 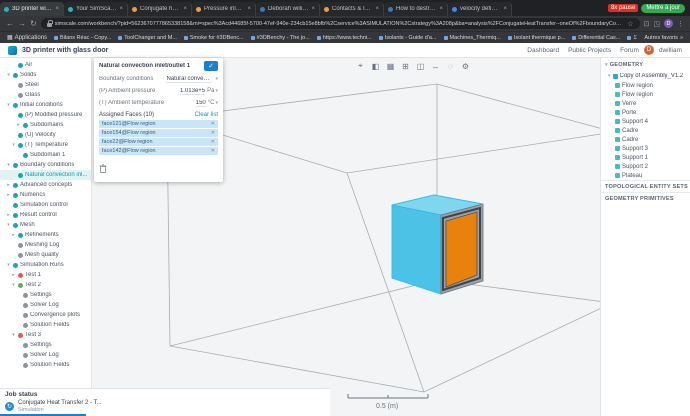 I want to click on mesh-view-icon: ▦, so click(x=390, y=66).